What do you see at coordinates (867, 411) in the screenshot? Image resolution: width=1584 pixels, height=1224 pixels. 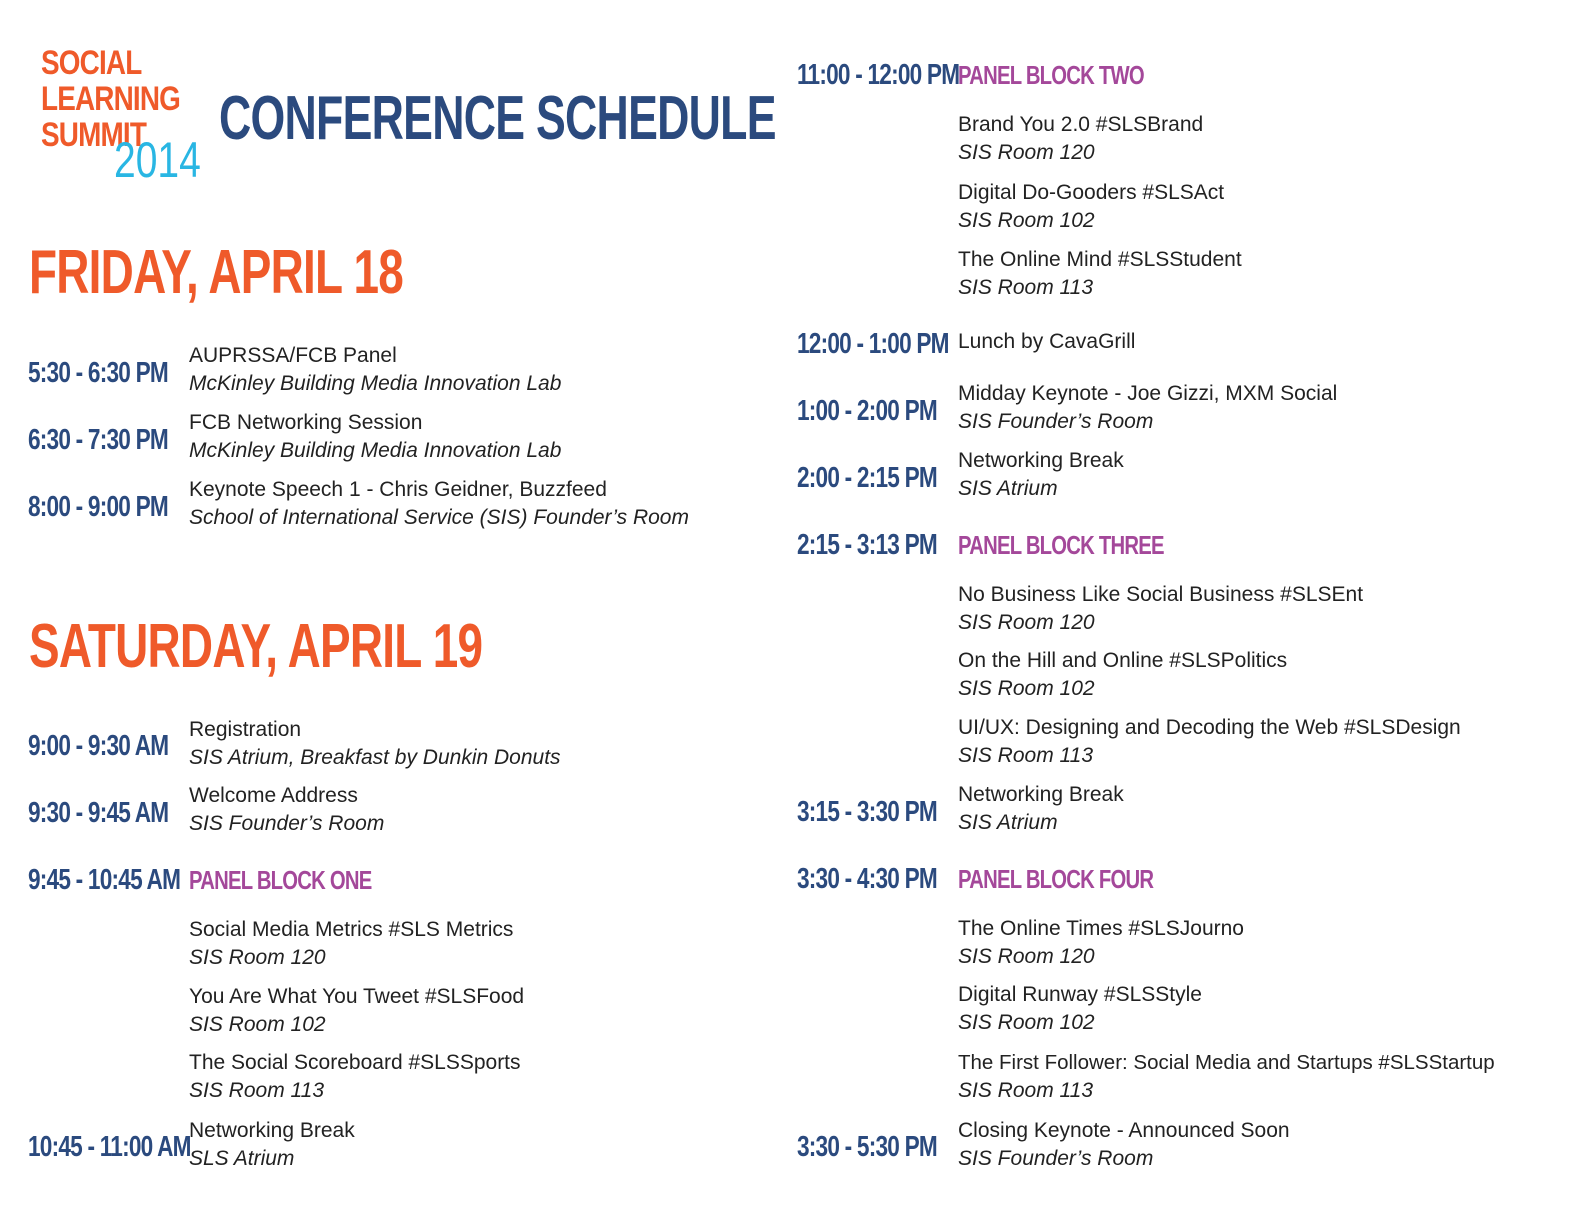 I see `event-time: 1:00 - 2:00 PM` at bounding box center [867, 411].